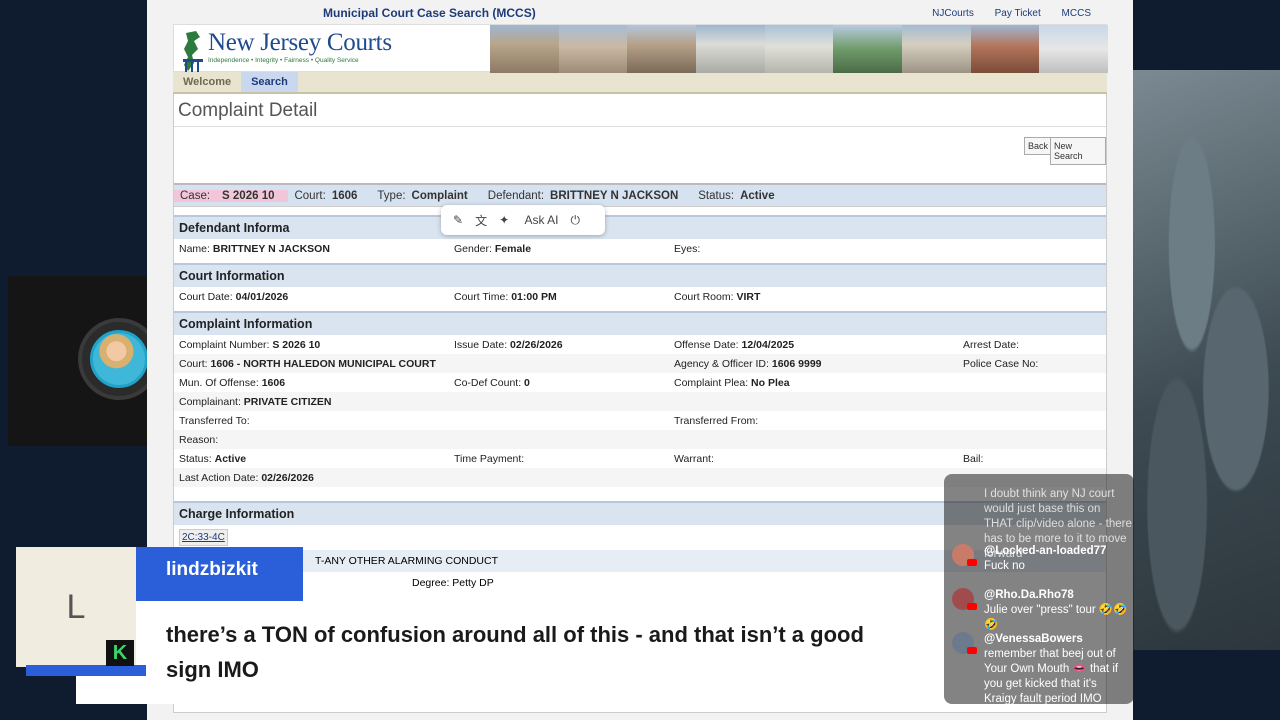 The image size is (1280, 720). What do you see at coordinates (219, 383) in the screenshot?
I see `mun-offense-label: Mun. Of Offense:` at bounding box center [219, 383].